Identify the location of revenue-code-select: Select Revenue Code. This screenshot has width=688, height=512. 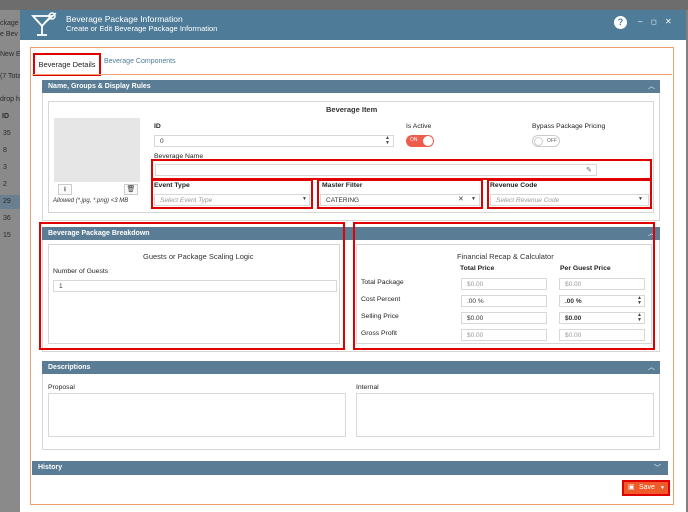
(569, 200).